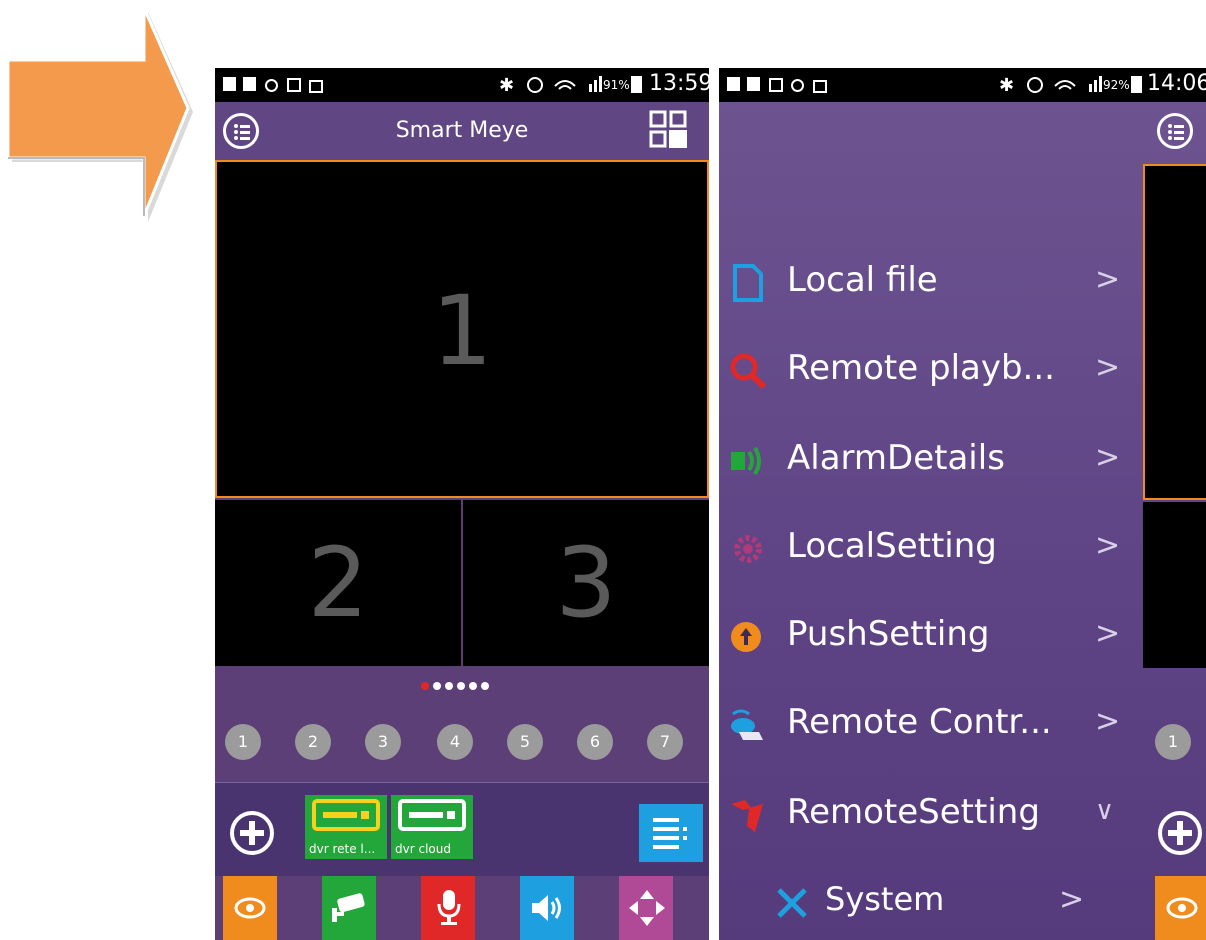 Image resolution: width=1206 pixels, height=940 pixels. What do you see at coordinates (747, 816) in the screenshot?
I see `tools-icon` at bounding box center [747, 816].